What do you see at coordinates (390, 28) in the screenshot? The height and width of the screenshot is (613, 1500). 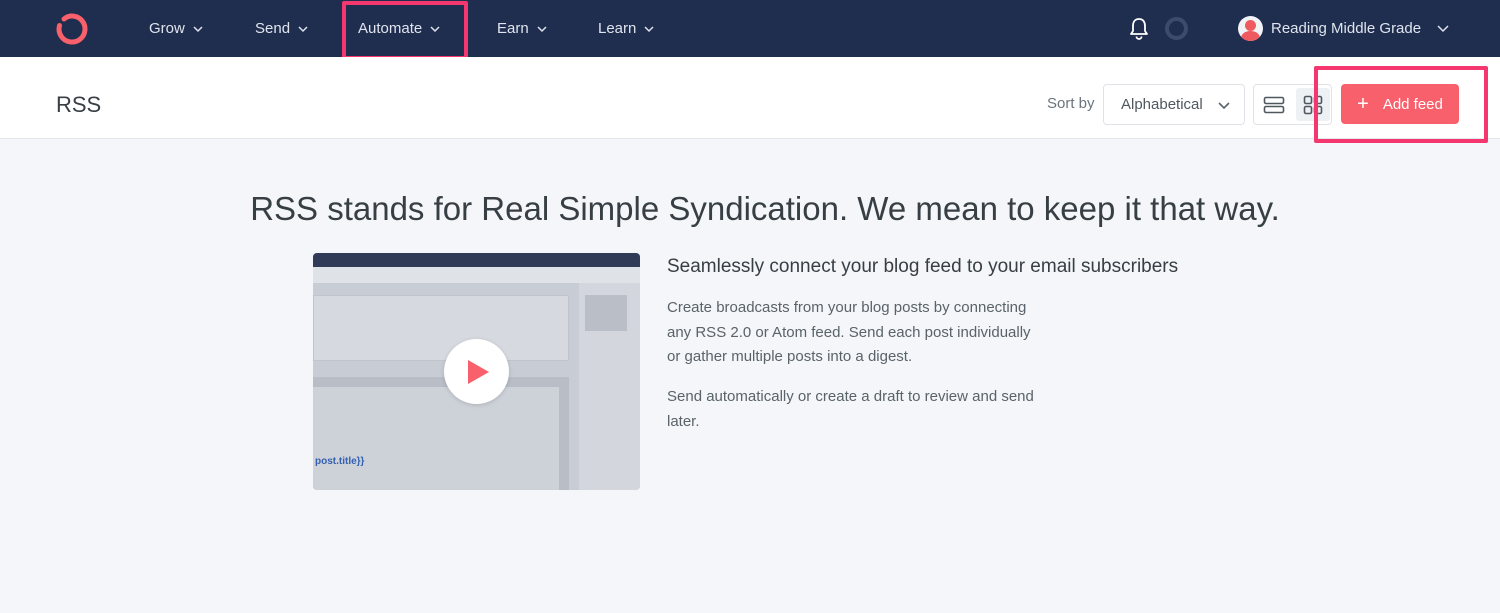 I see `nav-automate-label: Automate` at bounding box center [390, 28].